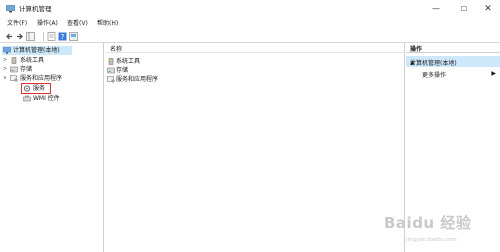  Describe the element at coordinates (27, 98) in the screenshot. I see `wmi-control-icon` at that location.